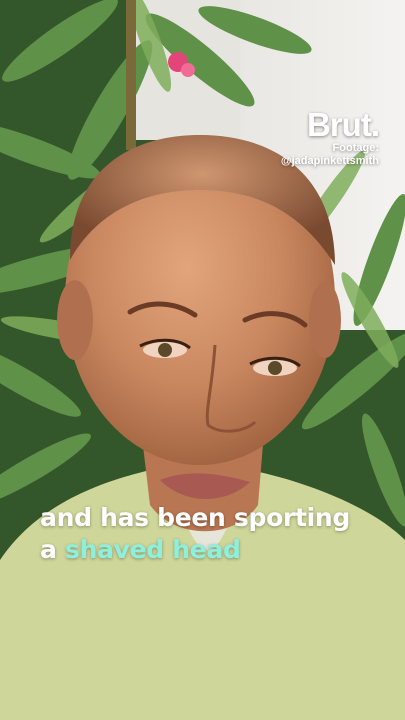 This screenshot has height=720, width=405. What do you see at coordinates (343, 124) in the screenshot?
I see `brut-logo: Brut.` at bounding box center [343, 124].